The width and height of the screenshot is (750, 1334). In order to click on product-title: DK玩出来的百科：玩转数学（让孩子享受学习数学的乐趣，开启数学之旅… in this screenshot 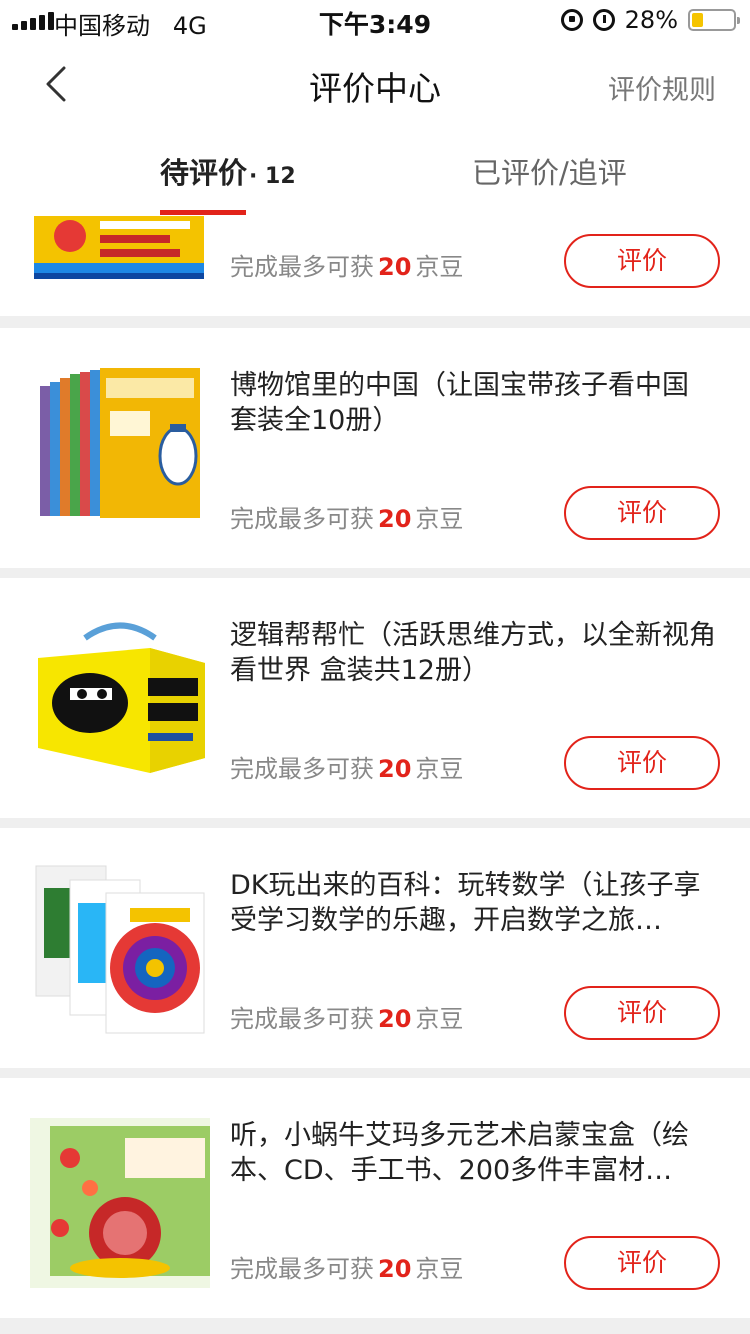, I will do `click(475, 903)`.